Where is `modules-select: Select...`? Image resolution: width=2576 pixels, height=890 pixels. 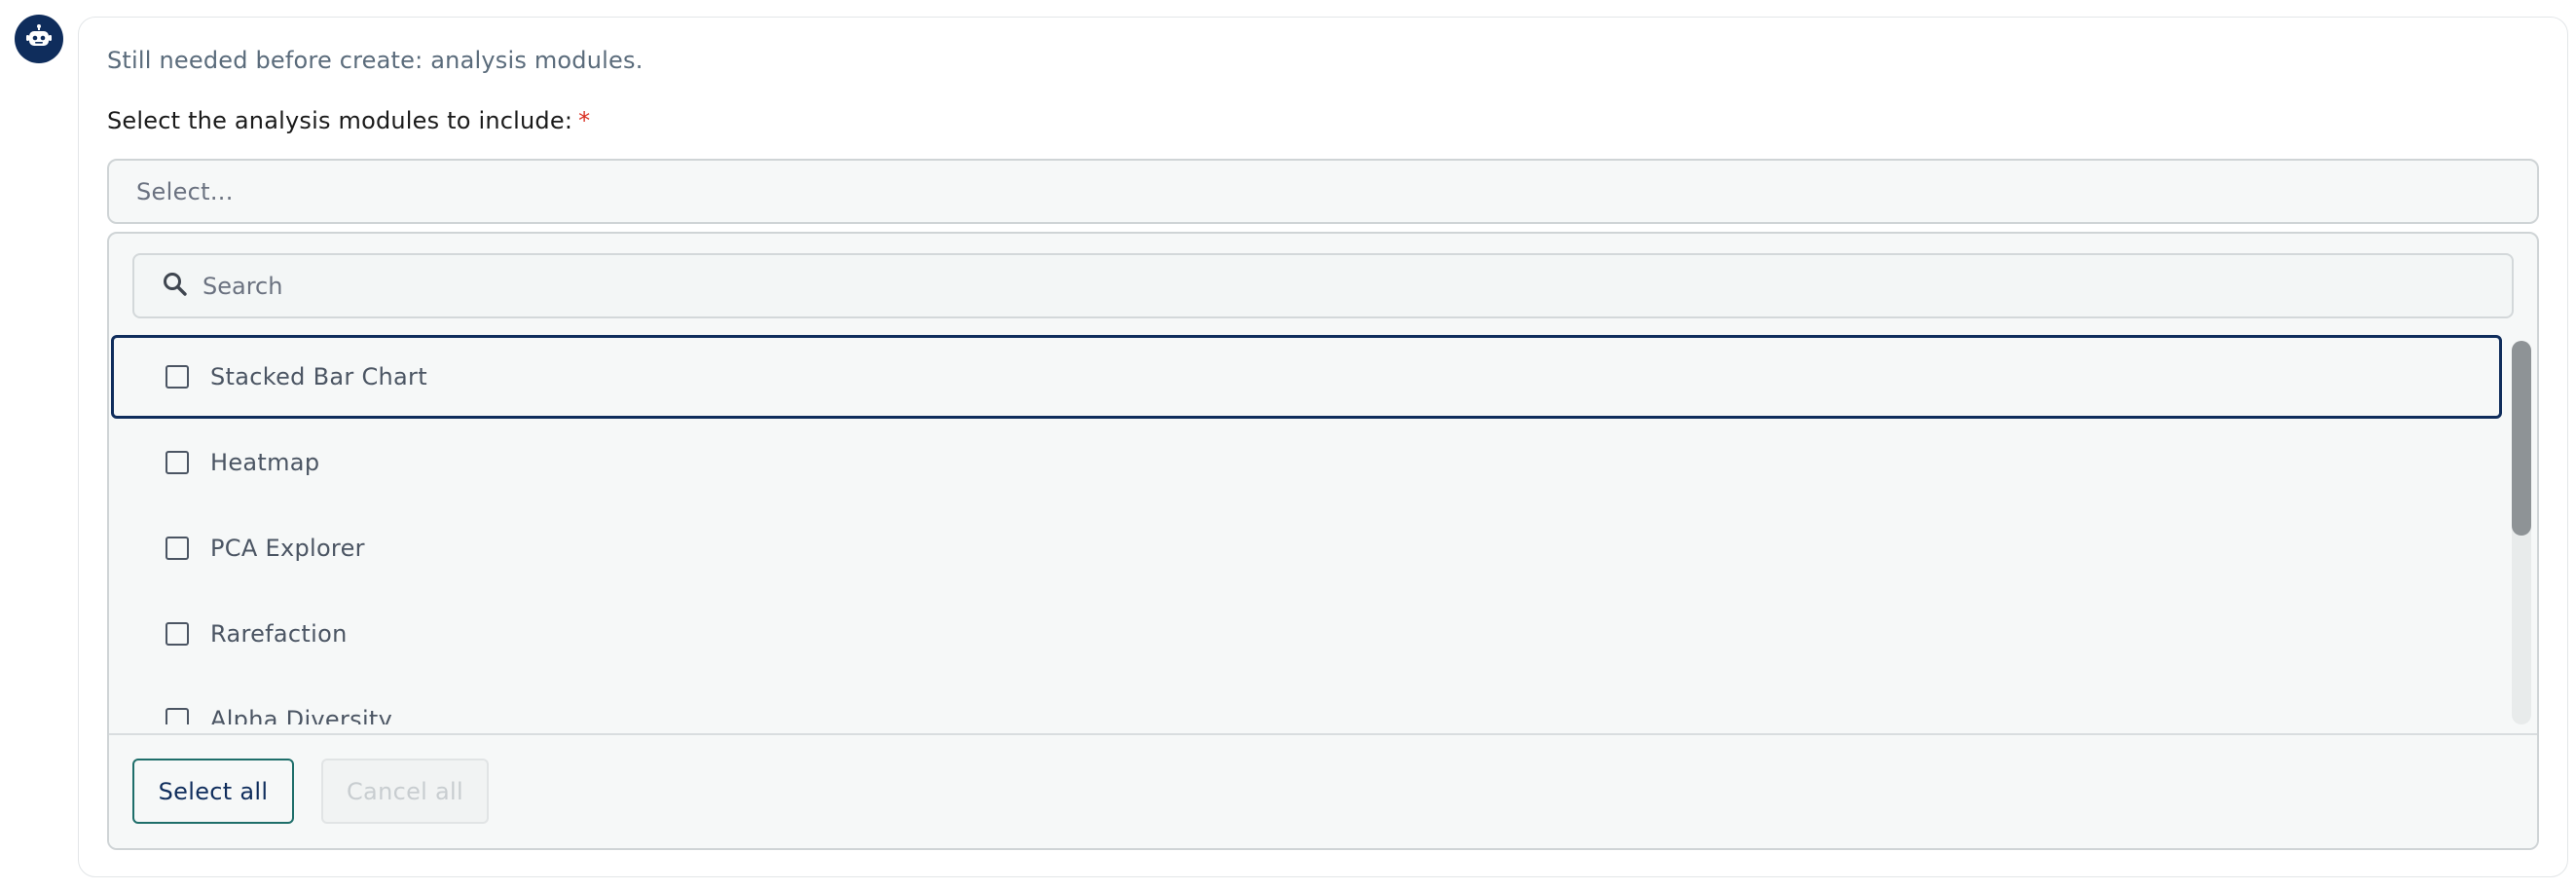
modules-select: Select... is located at coordinates (1323, 191).